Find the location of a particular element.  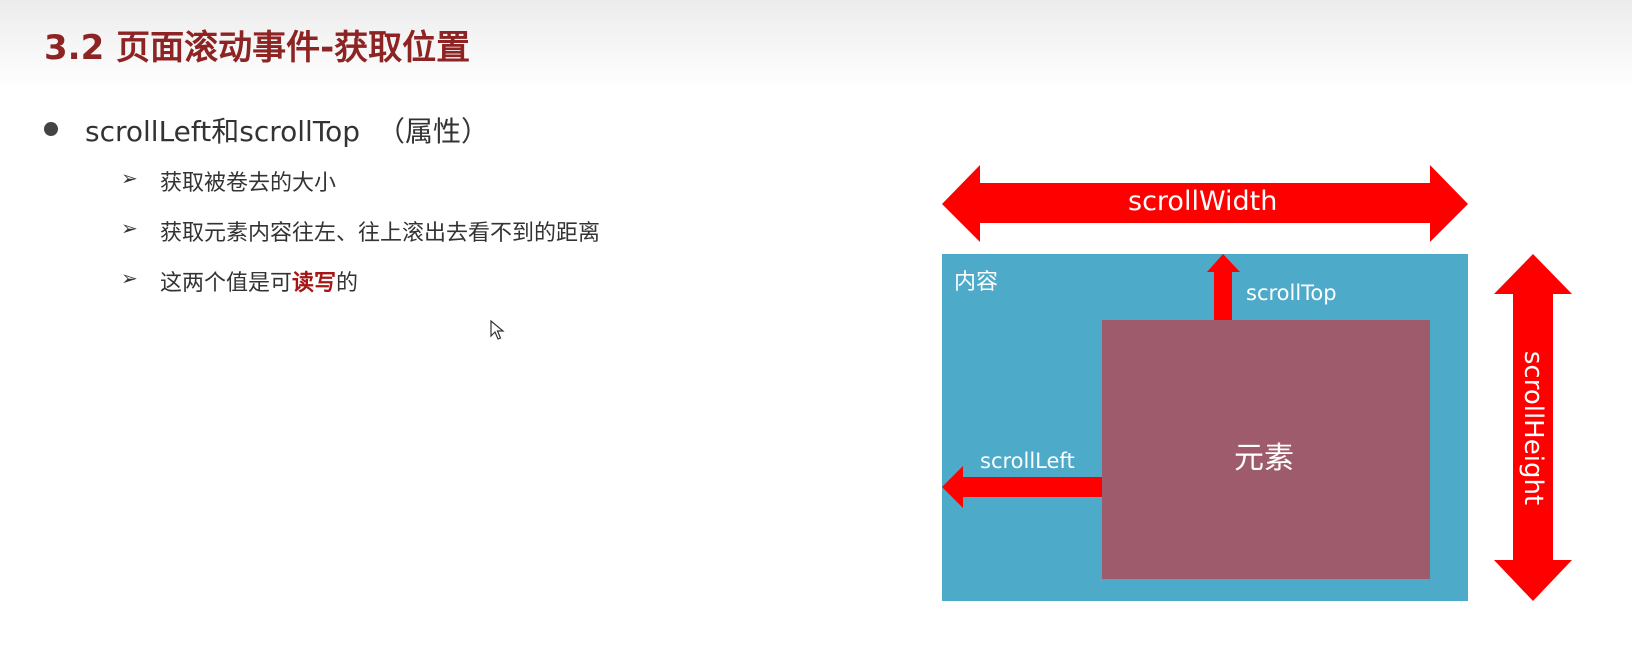

content-label: 内容 is located at coordinates (976, 282).